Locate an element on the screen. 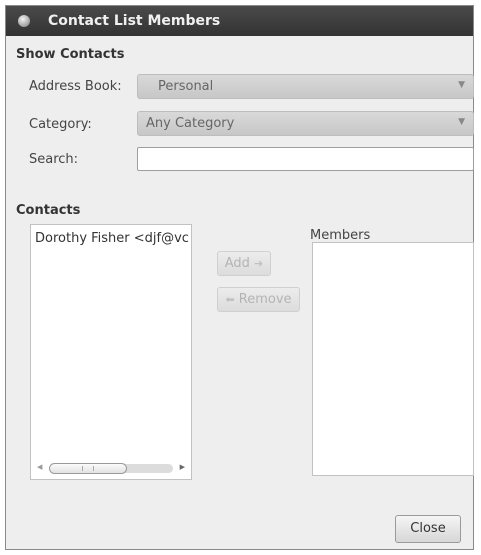 This screenshot has width=481, height=555. search-label: Search: is located at coordinates (54, 159).